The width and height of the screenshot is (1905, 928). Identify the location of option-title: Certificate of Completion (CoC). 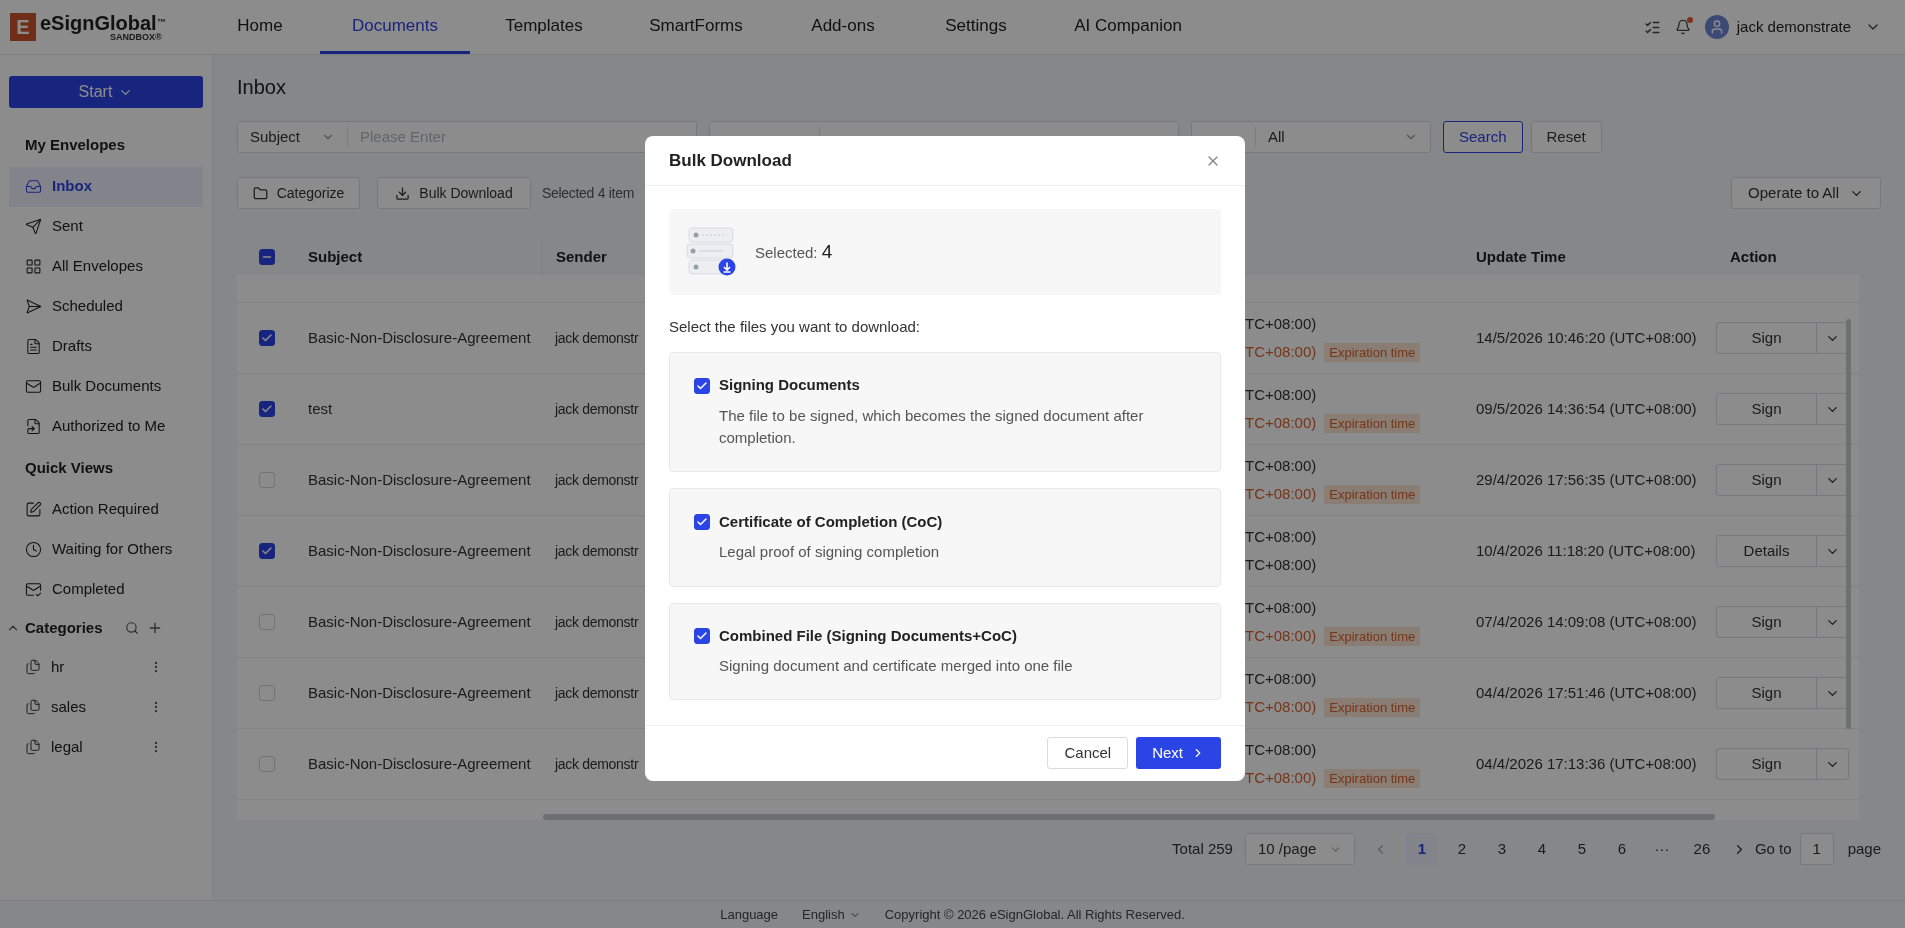
(831, 521).